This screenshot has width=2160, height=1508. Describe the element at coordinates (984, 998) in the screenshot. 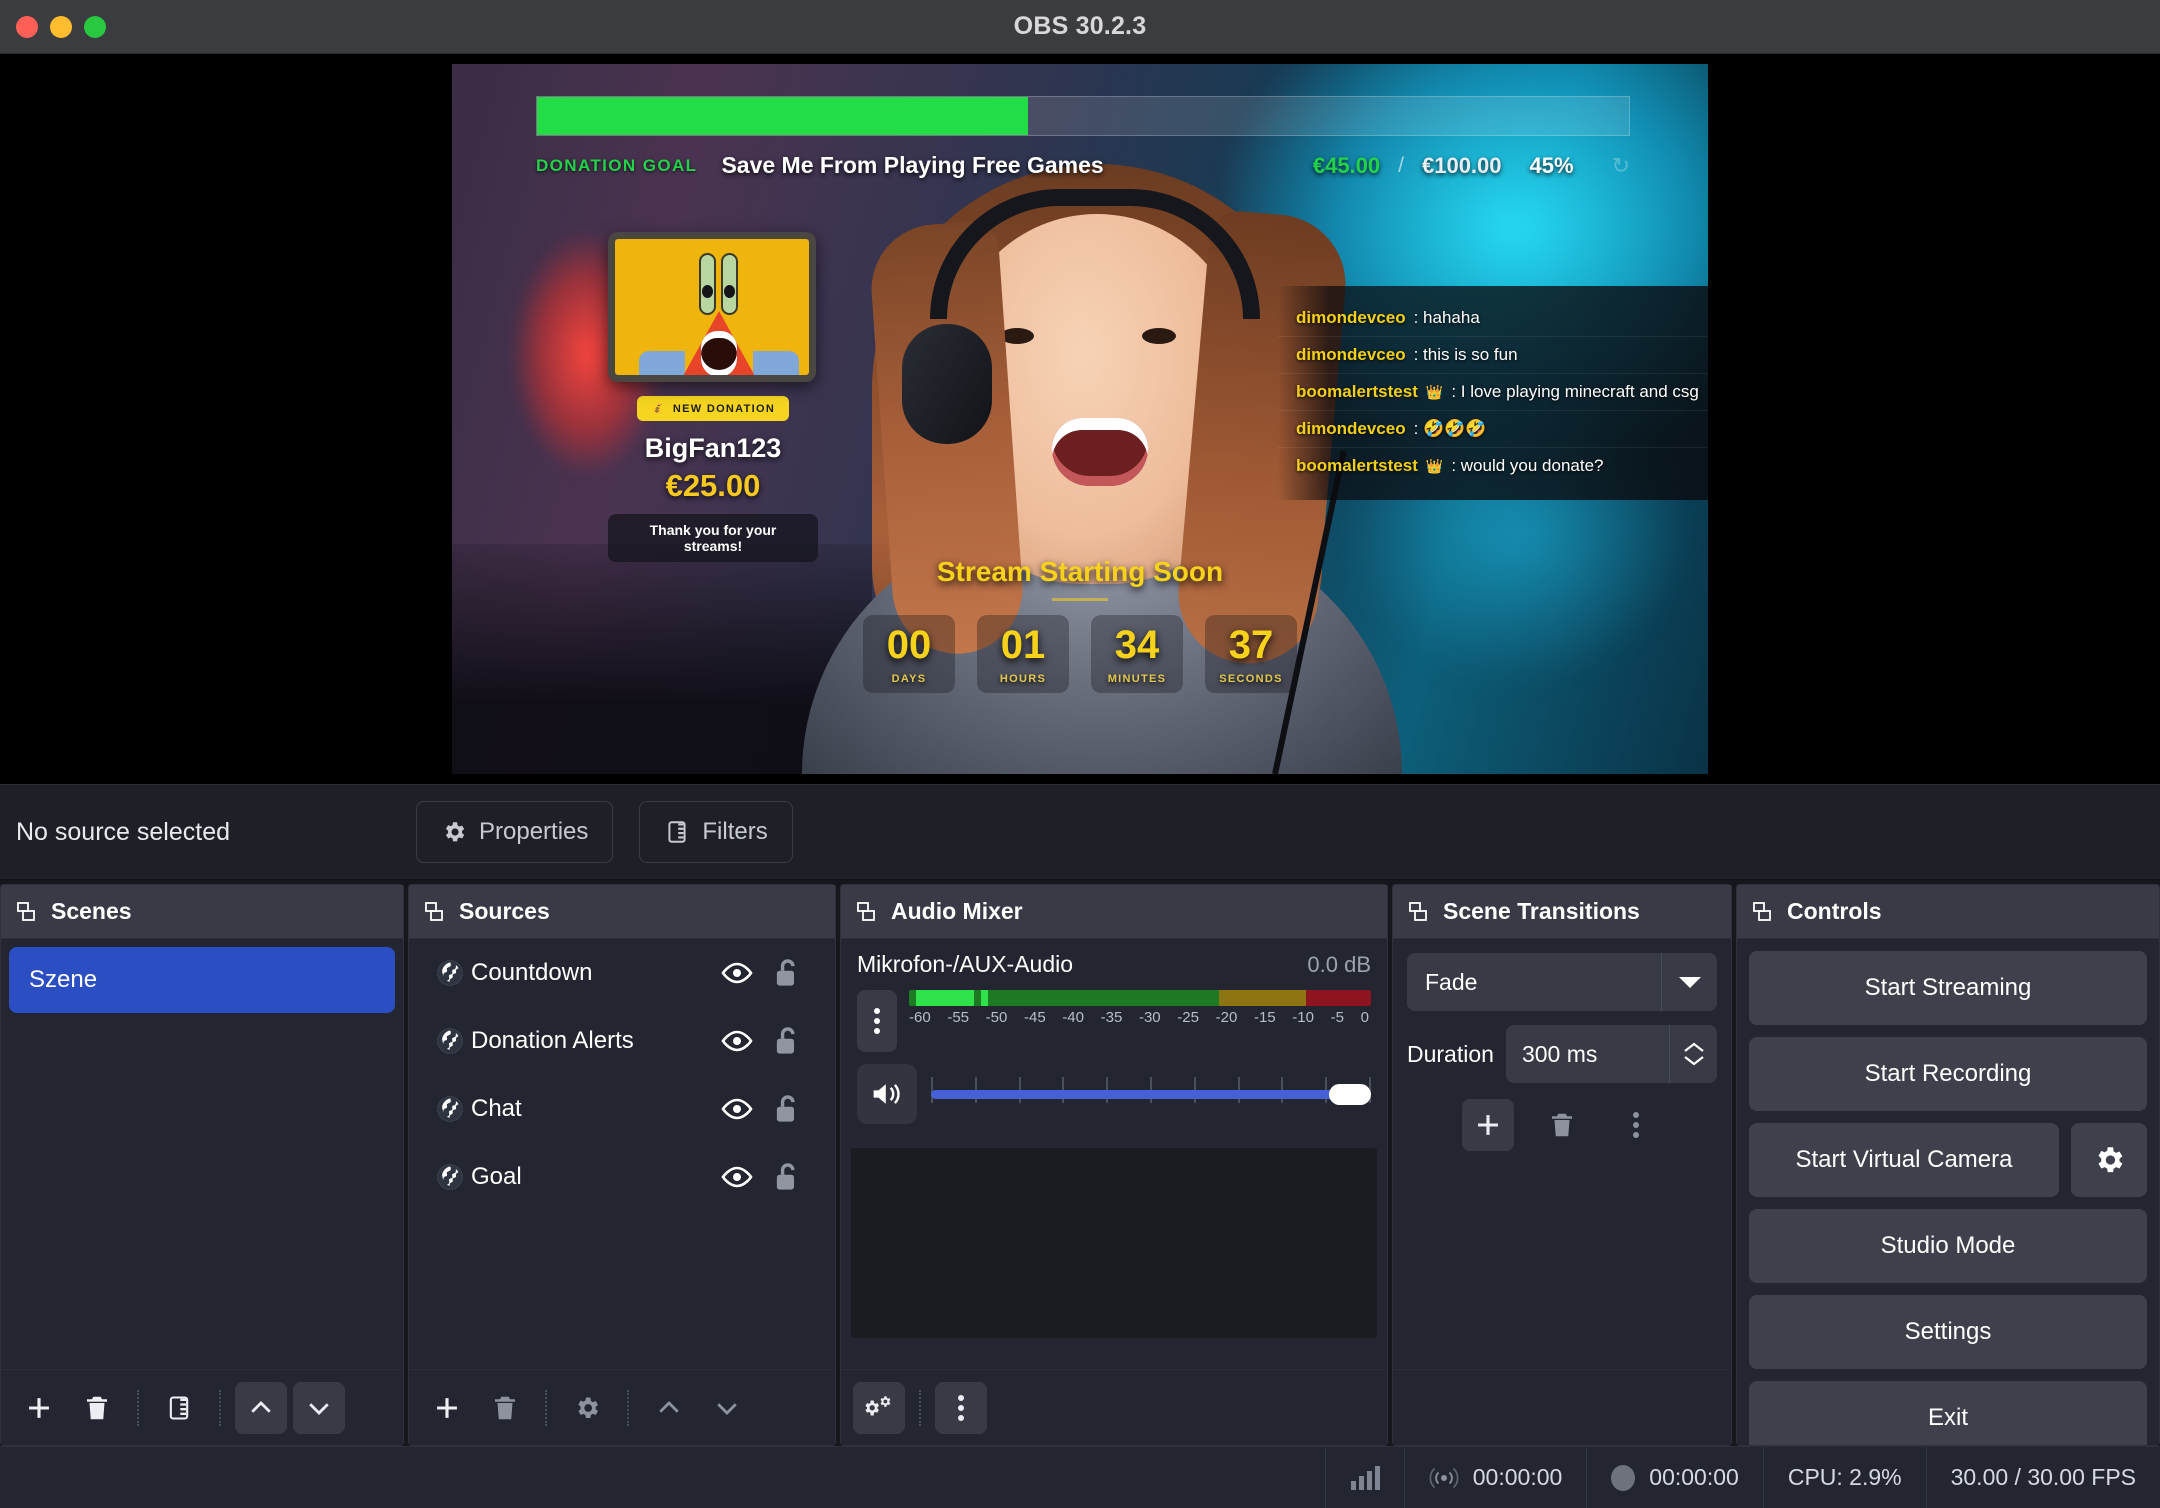

I see `meter-peak-hold` at that location.